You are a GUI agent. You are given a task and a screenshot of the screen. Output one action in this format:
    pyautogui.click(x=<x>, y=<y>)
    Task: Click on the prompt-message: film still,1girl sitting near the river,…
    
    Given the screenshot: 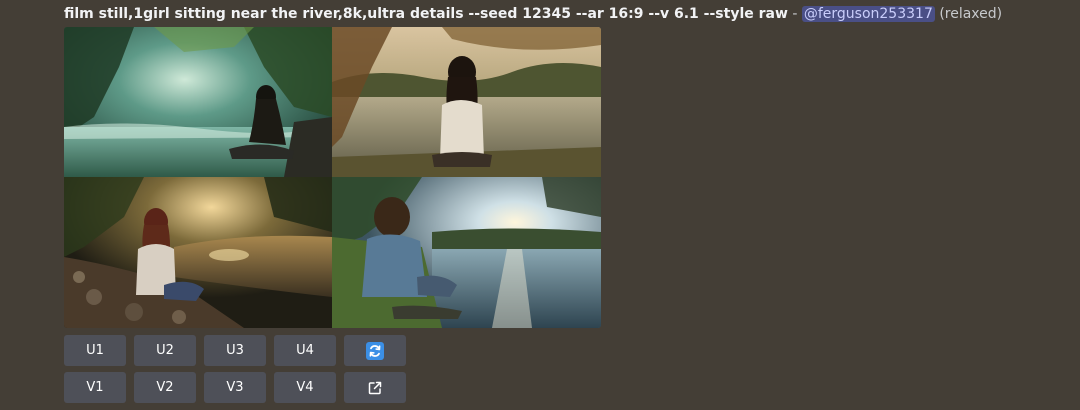 What is the action you would take?
    pyautogui.click(x=533, y=14)
    